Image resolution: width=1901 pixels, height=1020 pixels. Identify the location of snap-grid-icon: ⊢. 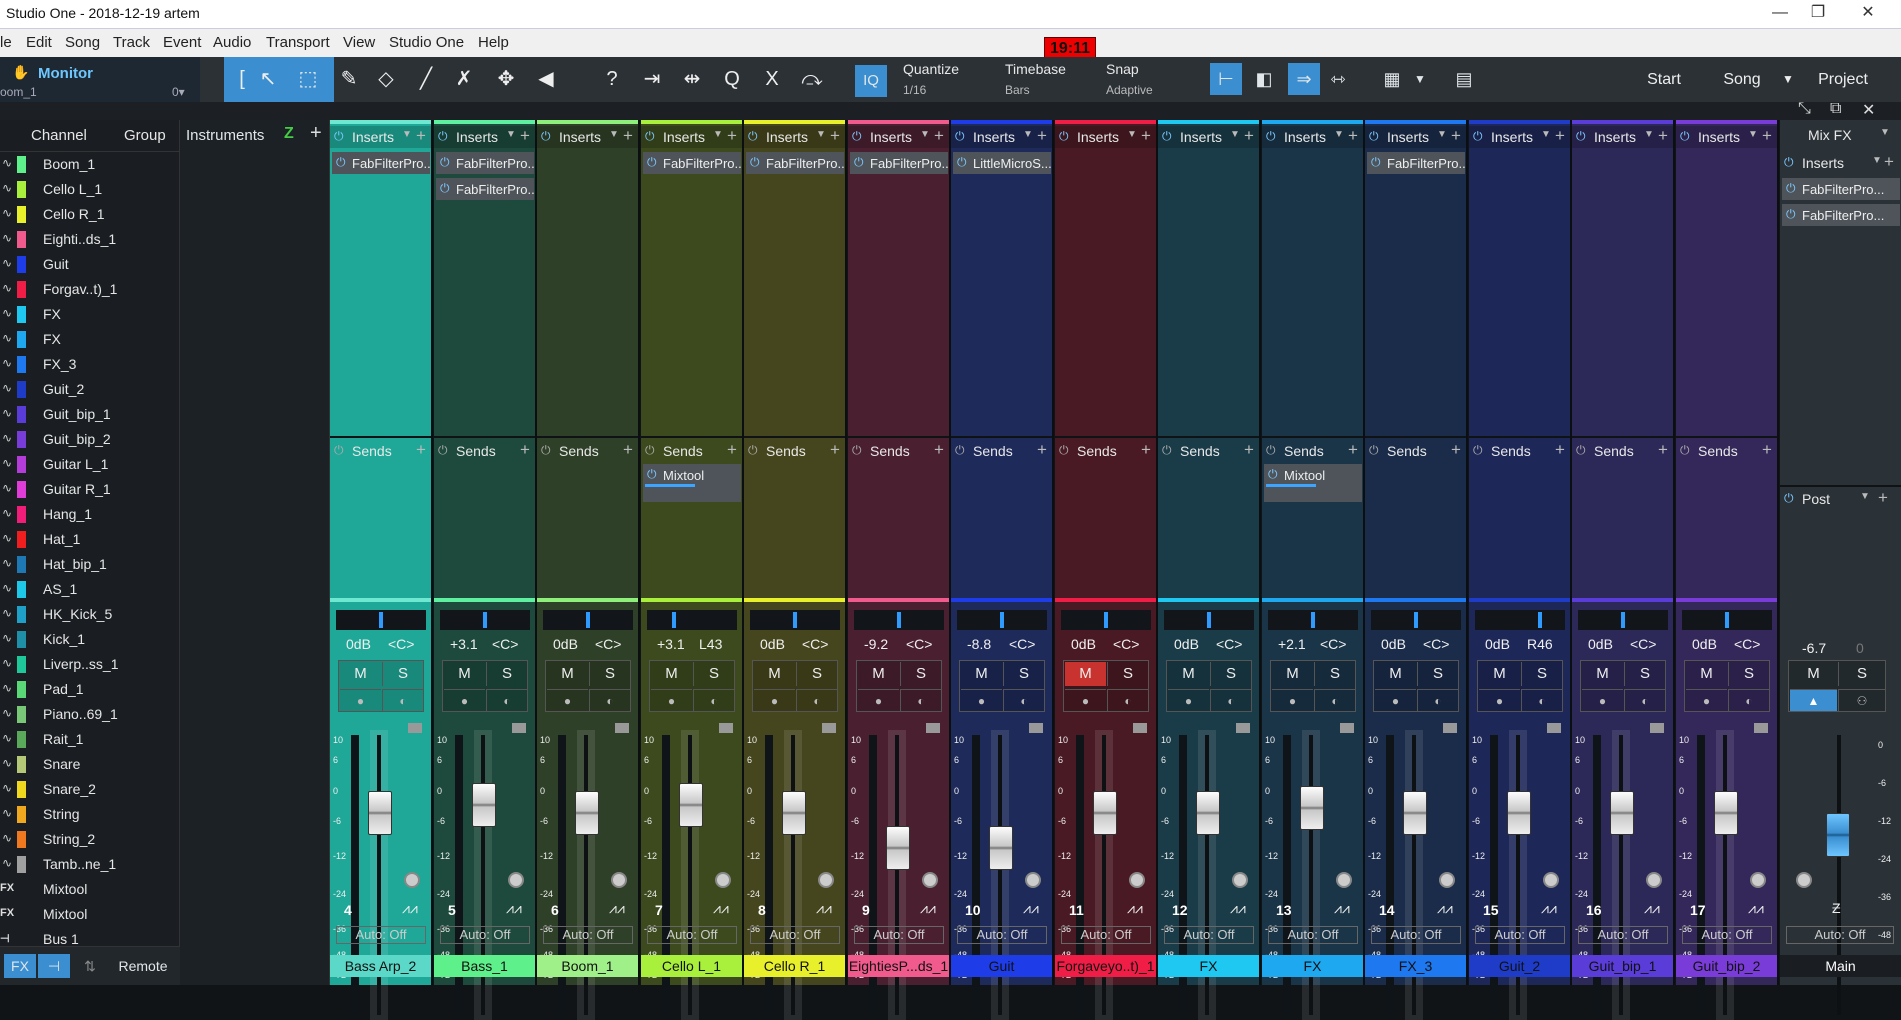
(1226, 79).